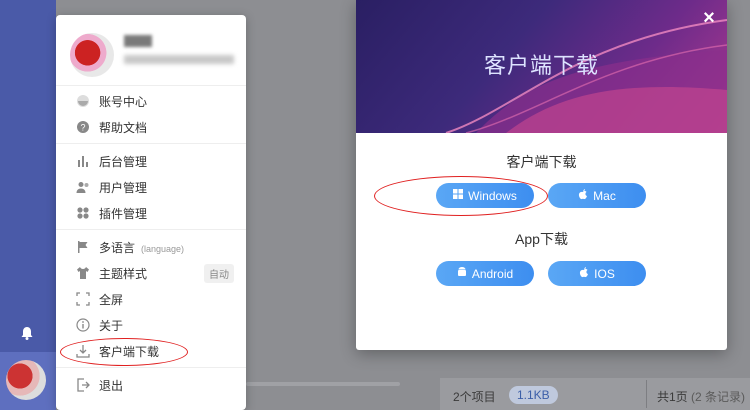 This screenshot has height=410, width=750. Describe the element at coordinates (27, 333) in the screenshot. I see `bell-icon` at that location.